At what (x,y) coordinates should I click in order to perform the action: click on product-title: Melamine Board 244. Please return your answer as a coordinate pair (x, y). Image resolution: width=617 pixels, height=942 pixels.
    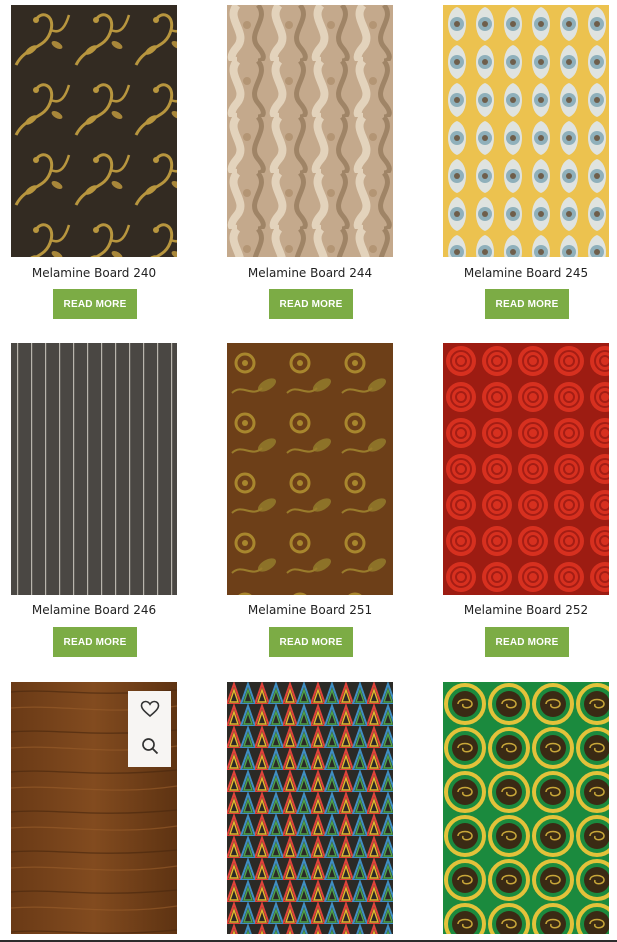
    Looking at the image, I should click on (310, 273).